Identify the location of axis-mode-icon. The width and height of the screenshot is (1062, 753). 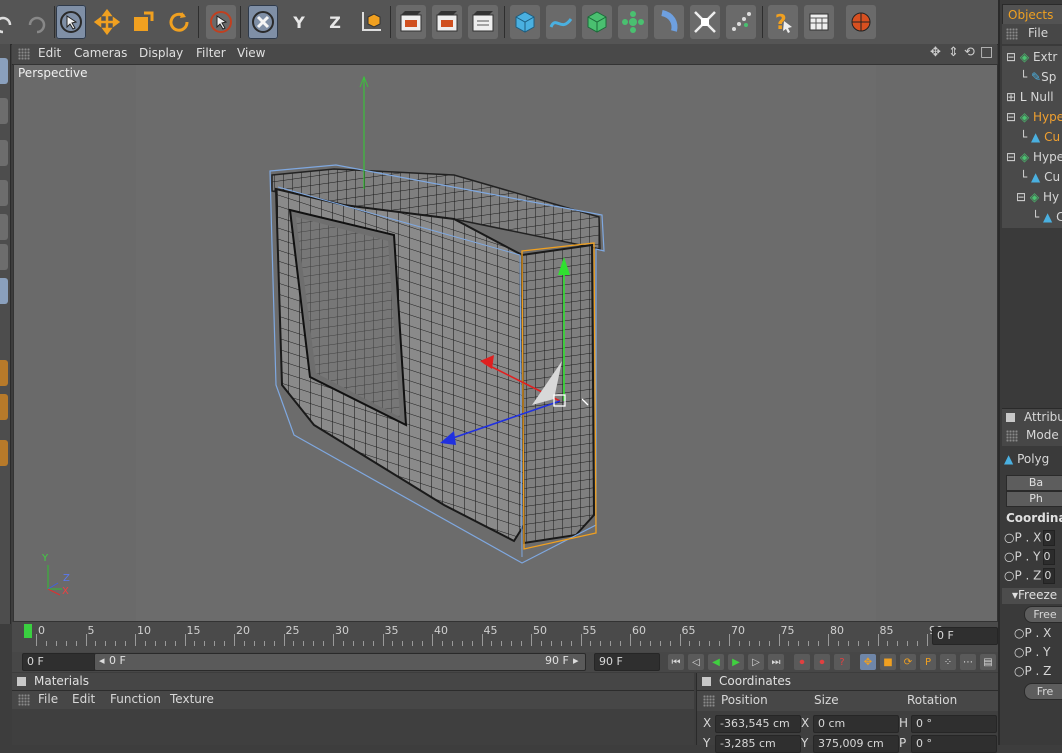
(4, 373).